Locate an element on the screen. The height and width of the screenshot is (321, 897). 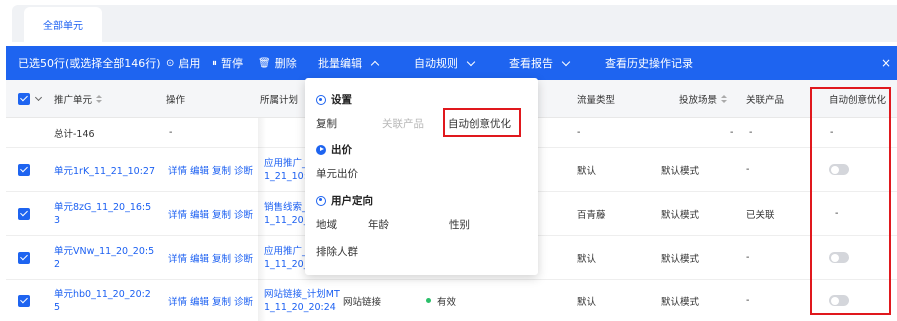
section-targeting: 用户定向 is located at coordinates (344, 200).